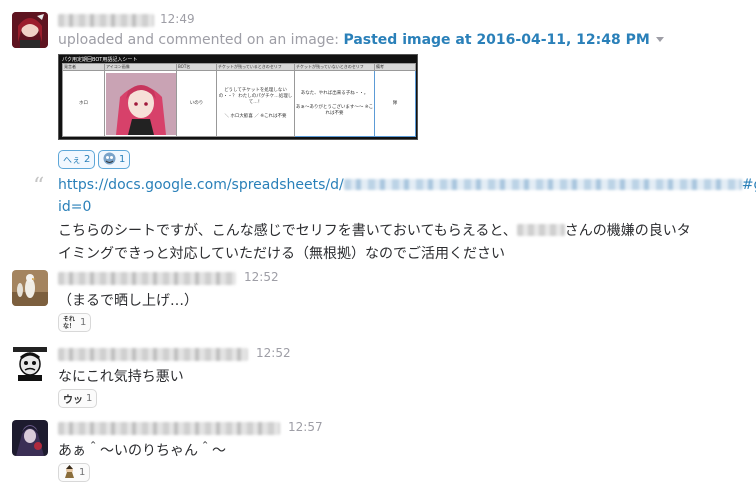  Describe the element at coordinates (748, 185) in the screenshot. I see `link-end: #g` at that location.